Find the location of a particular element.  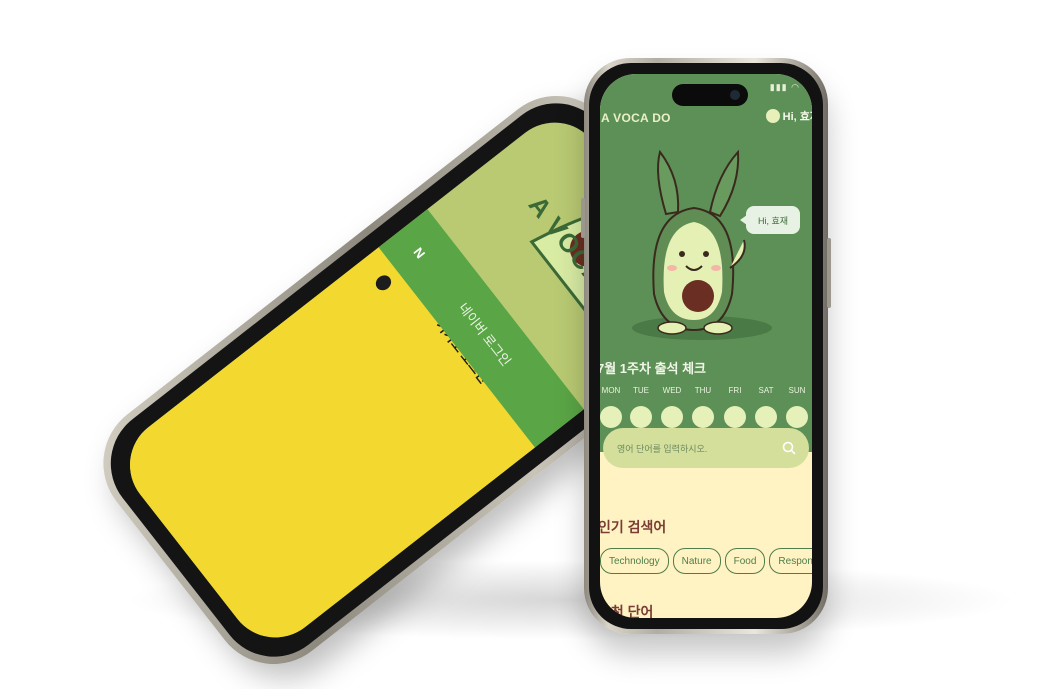

tag-chip: Nature is located at coordinates (696, 561).